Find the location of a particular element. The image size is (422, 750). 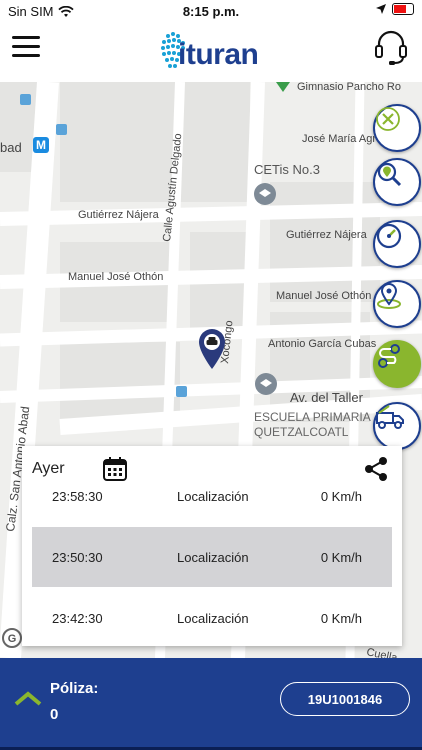

history-row: 23:42:30 Localización 0 Km/h is located at coordinates (212, 618).